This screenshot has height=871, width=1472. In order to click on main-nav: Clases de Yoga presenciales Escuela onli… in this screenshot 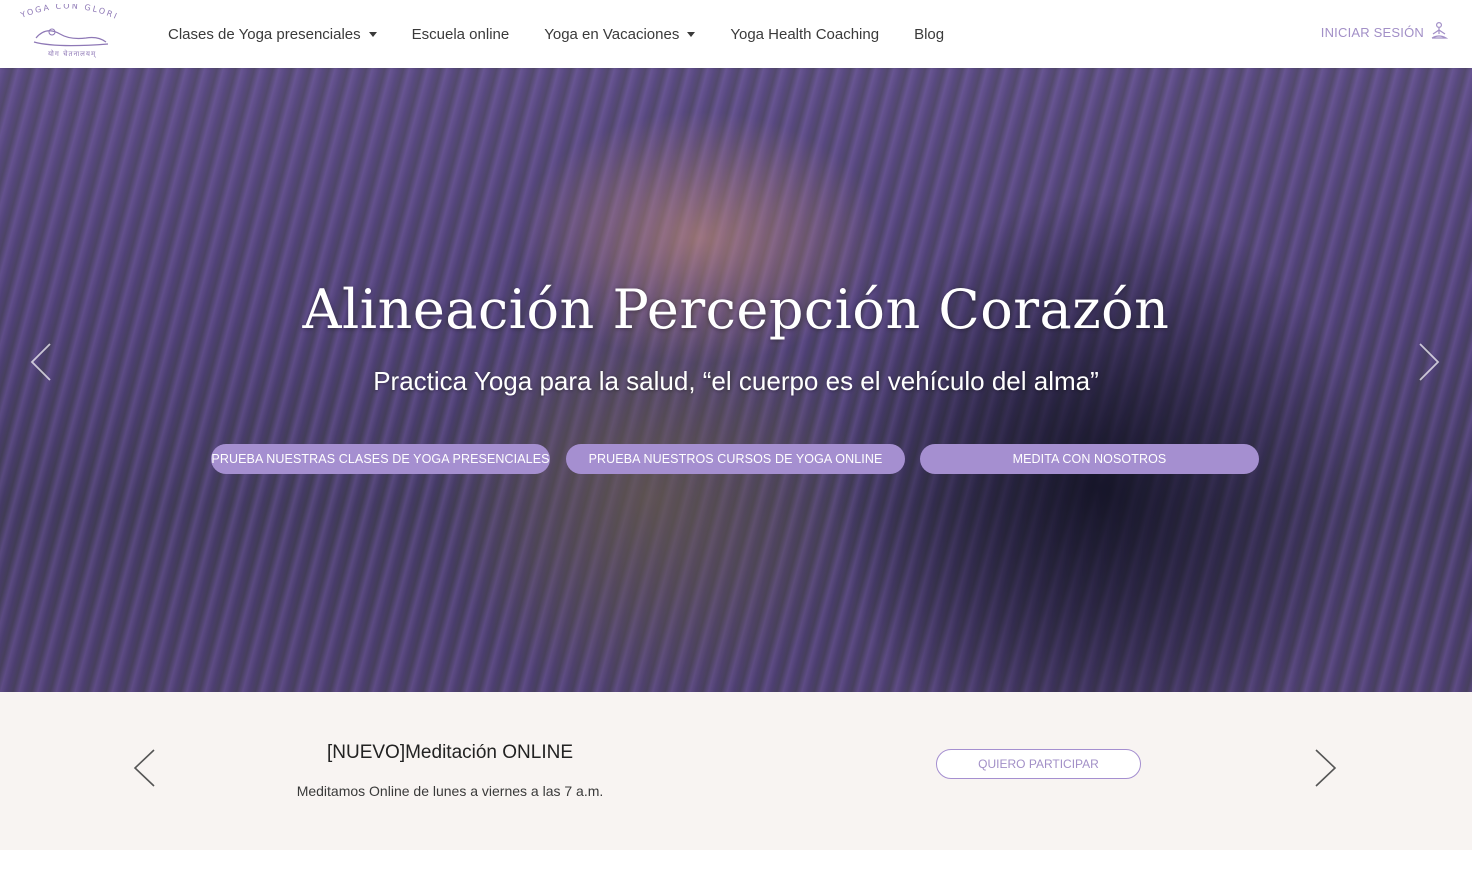, I will do `click(573, 34)`.